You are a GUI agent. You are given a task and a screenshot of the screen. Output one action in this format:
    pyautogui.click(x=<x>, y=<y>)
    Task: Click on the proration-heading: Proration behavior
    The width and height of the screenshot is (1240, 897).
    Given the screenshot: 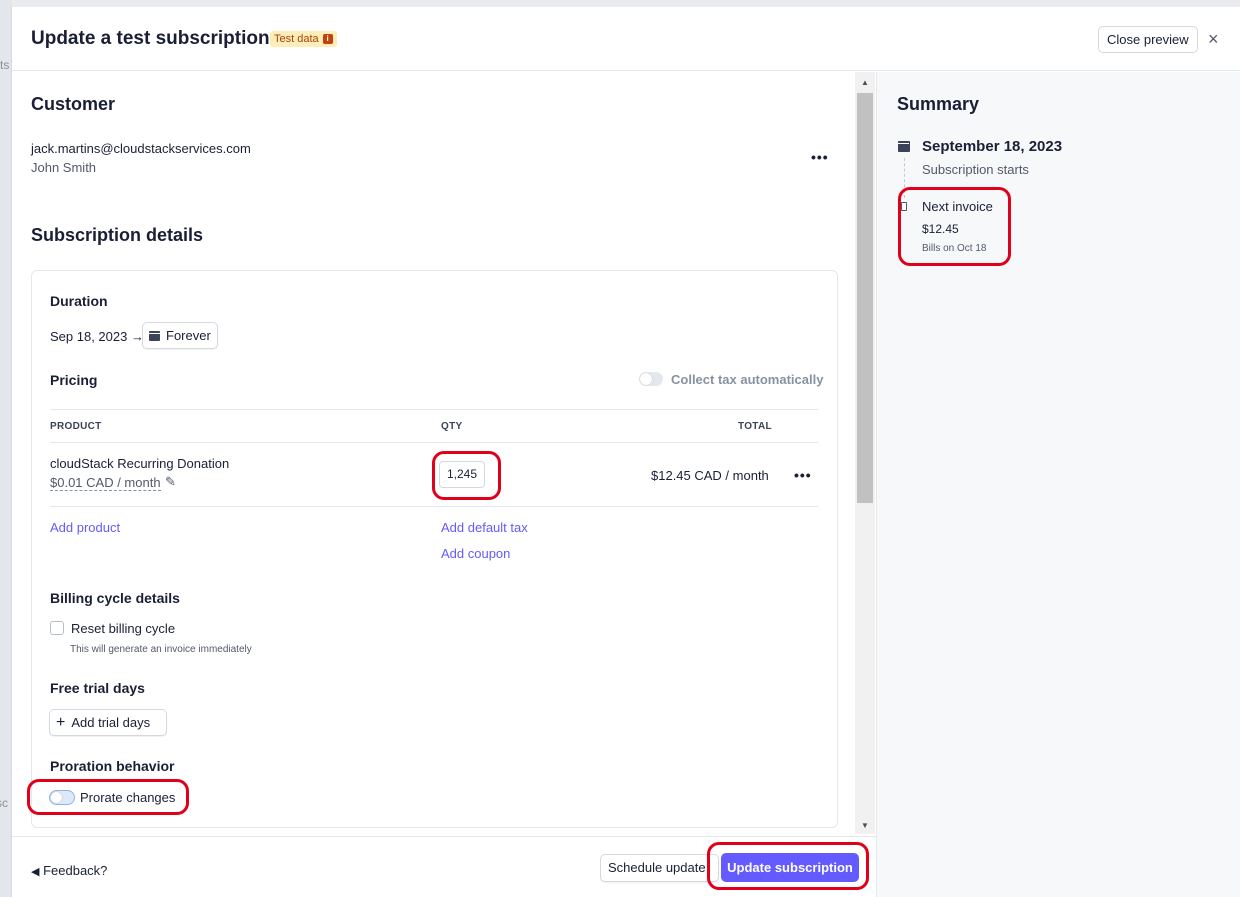 What is the action you would take?
    pyautogui.click(x=112, y=766)
    